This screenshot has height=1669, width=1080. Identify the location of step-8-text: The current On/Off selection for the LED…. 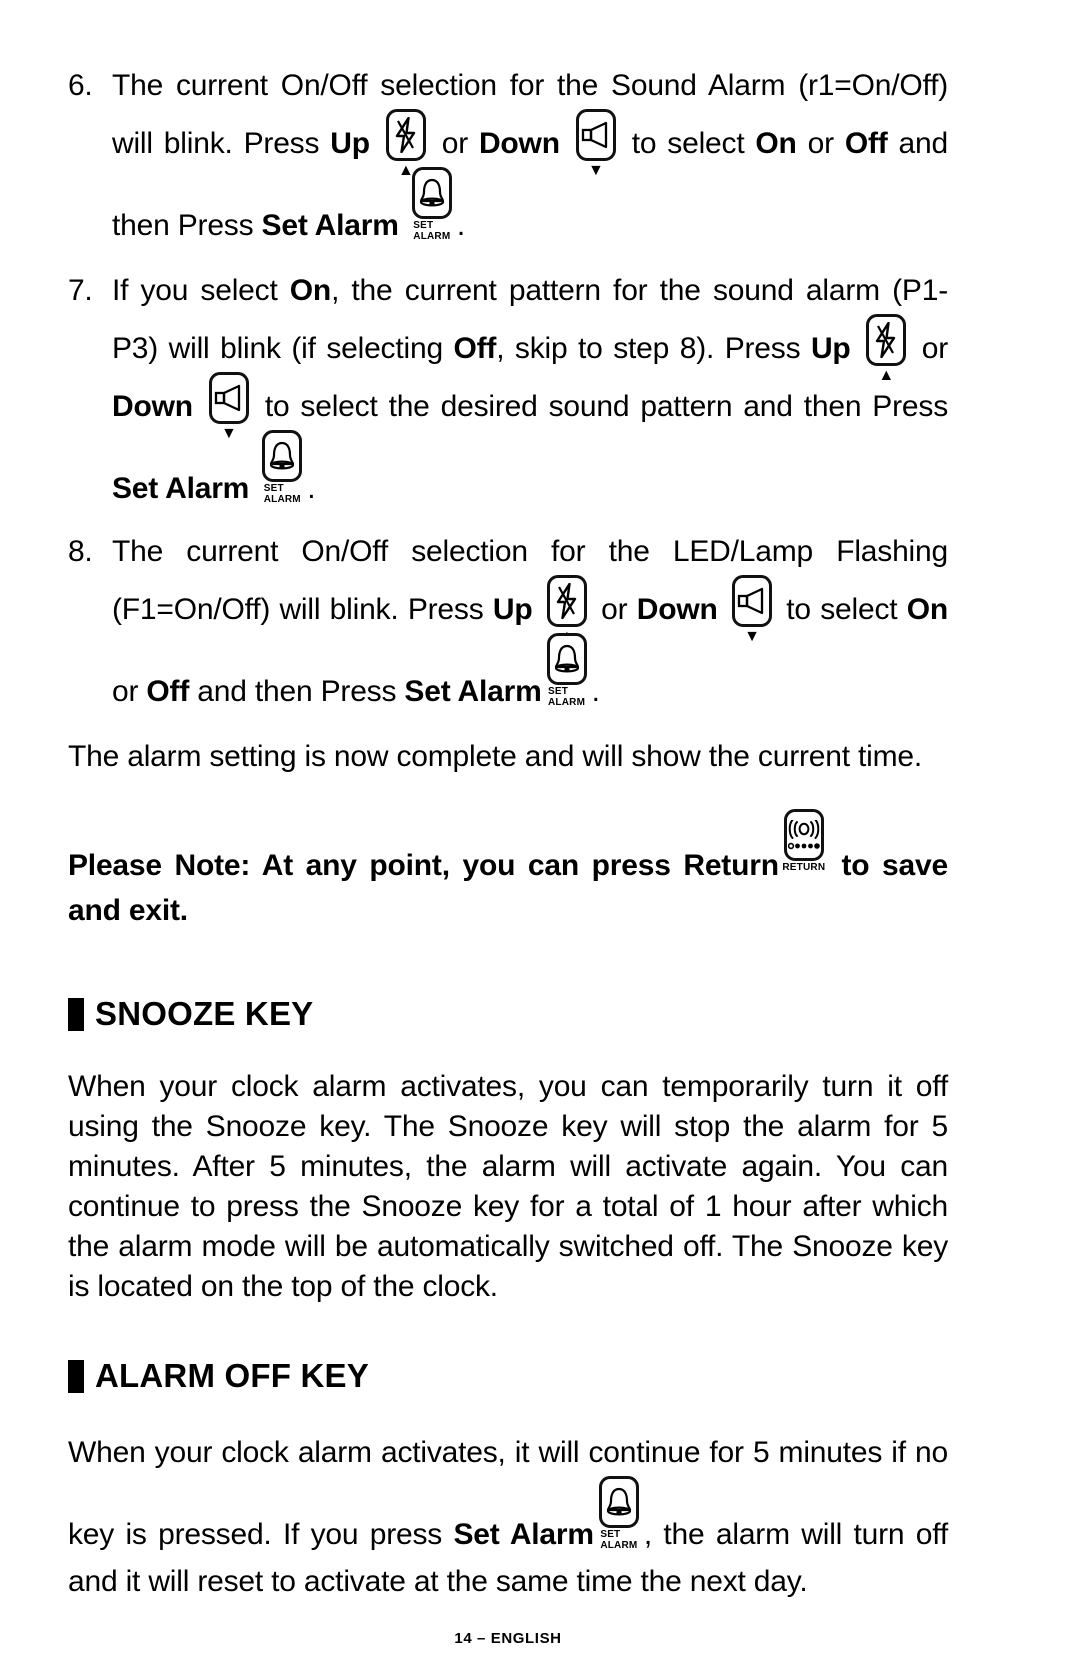
(530, 621).